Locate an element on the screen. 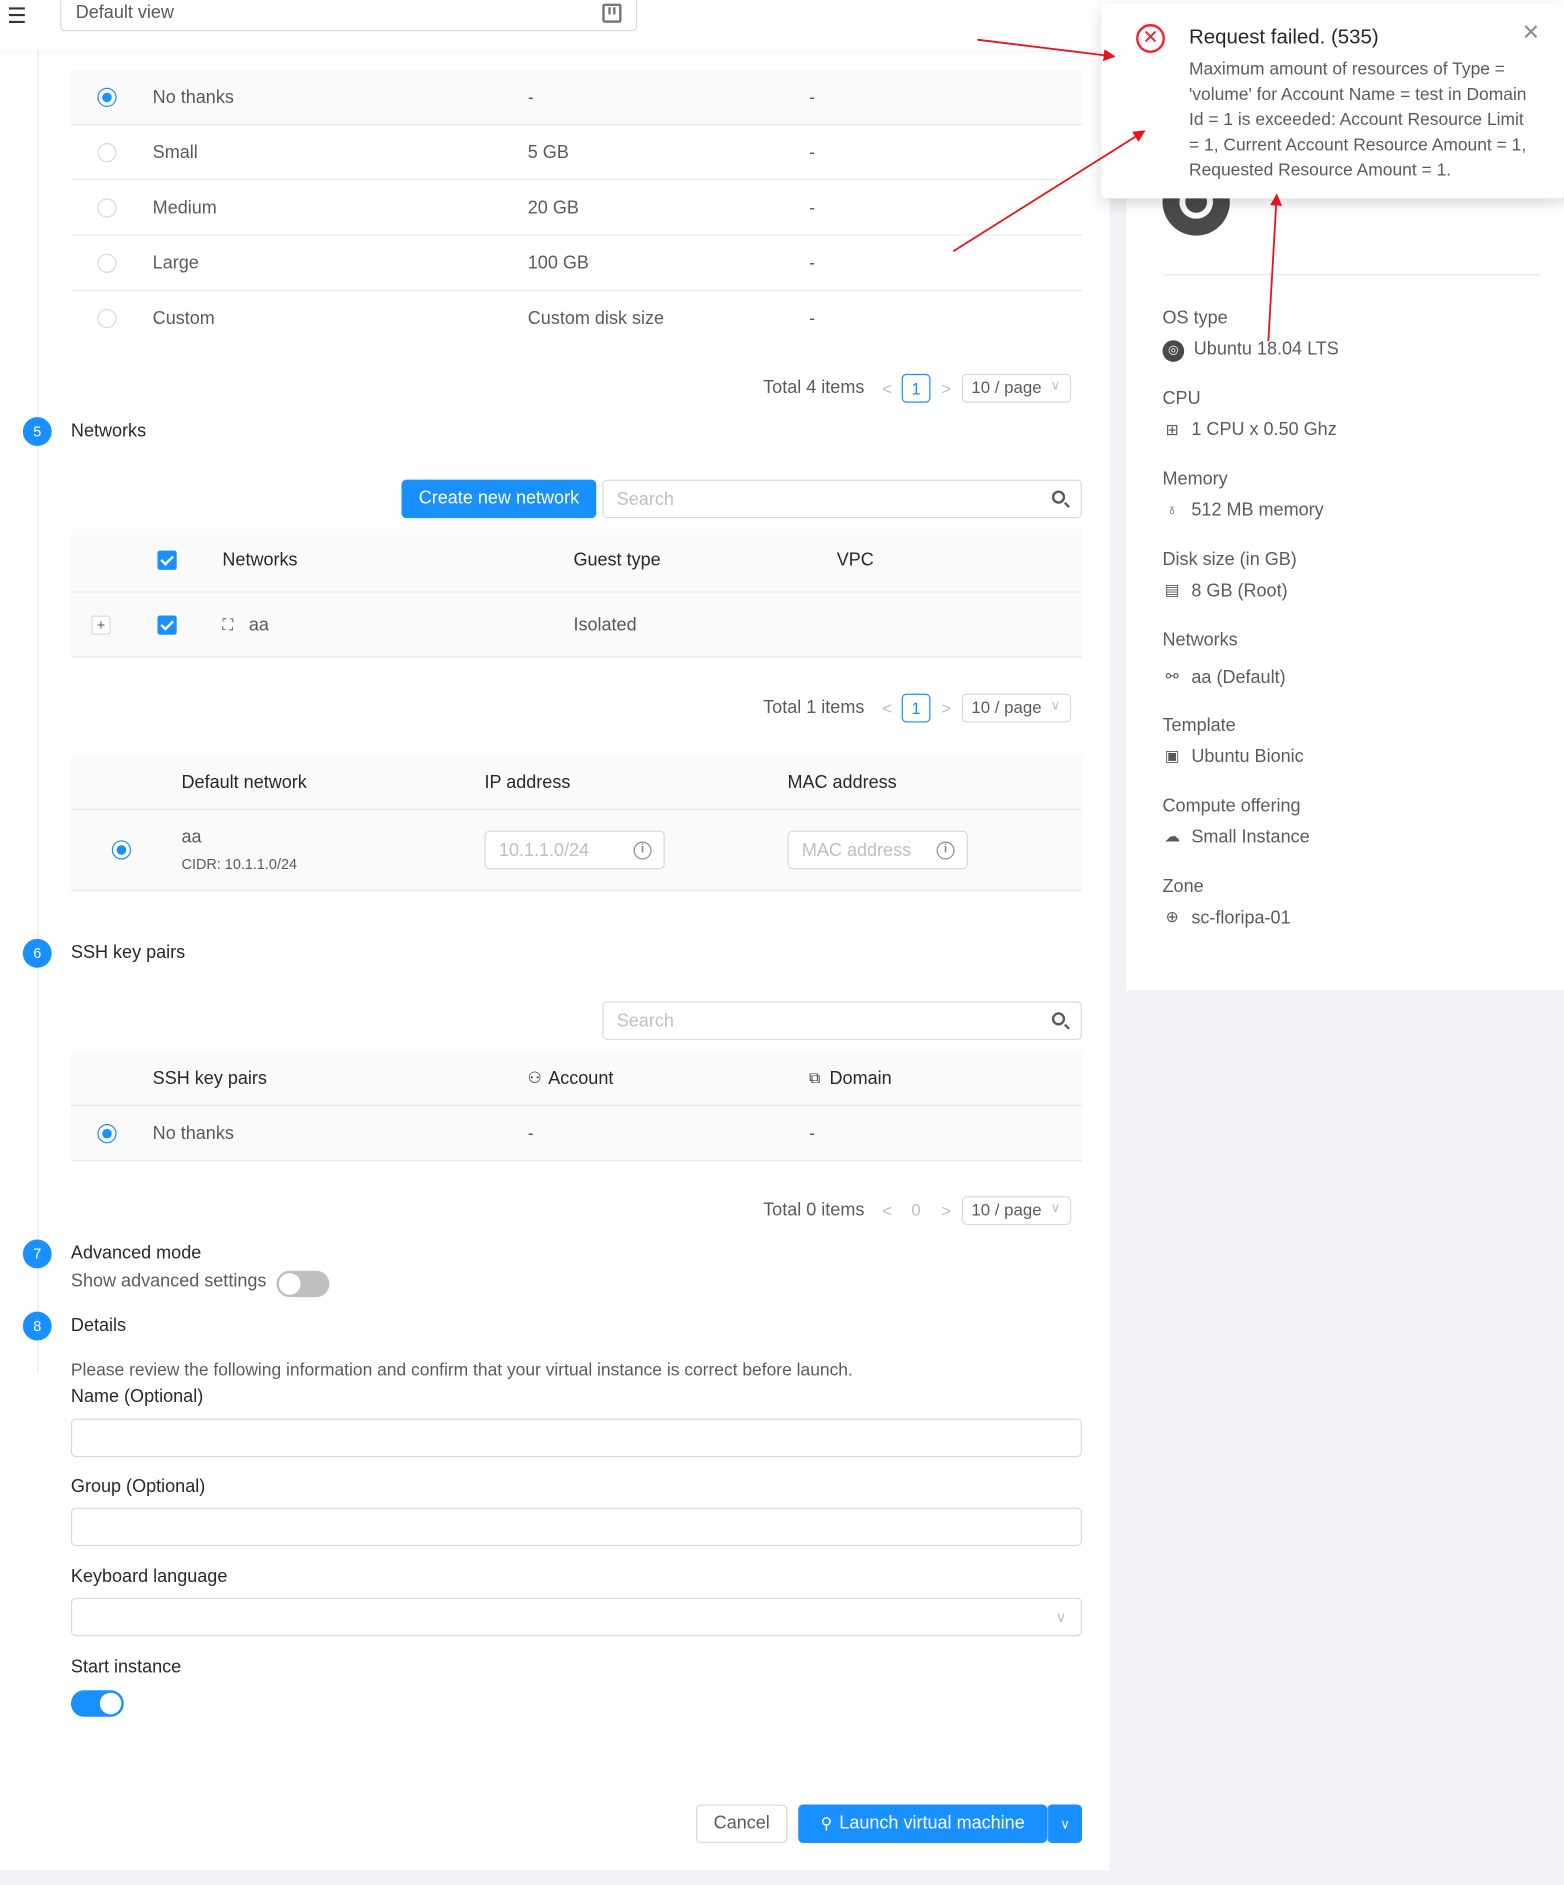 The height and width of the screenshot is (1885, 1564). start-instance-switch is located at coordinates (97, 1703).